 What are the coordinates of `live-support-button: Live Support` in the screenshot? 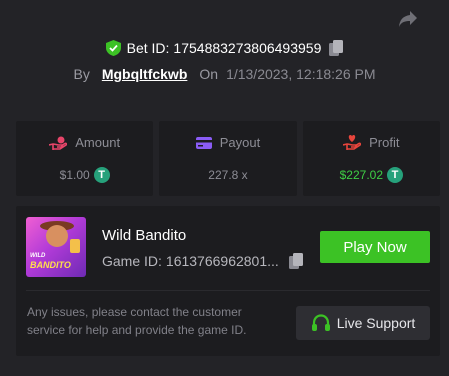 It's located at (363, 323).